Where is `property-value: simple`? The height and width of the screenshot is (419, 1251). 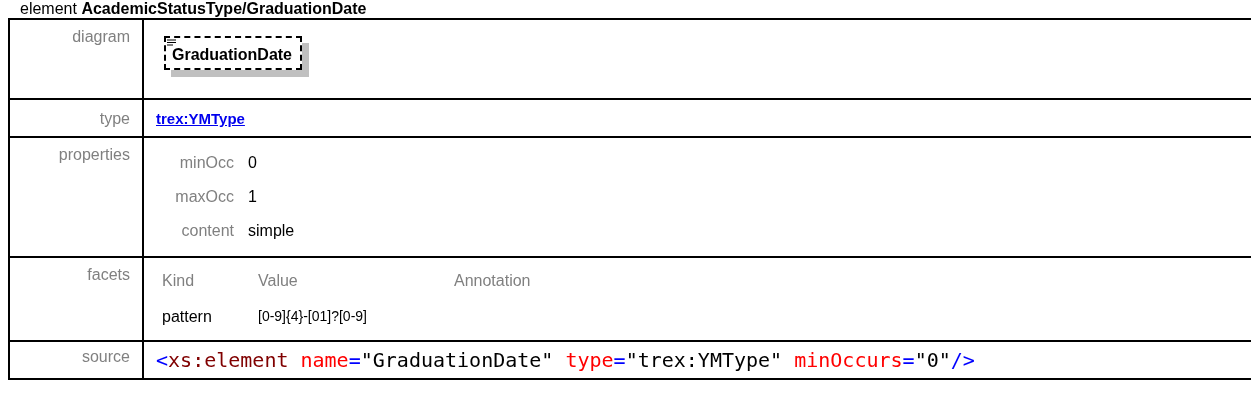 property-value: simple is located at coordinates (272, 231).